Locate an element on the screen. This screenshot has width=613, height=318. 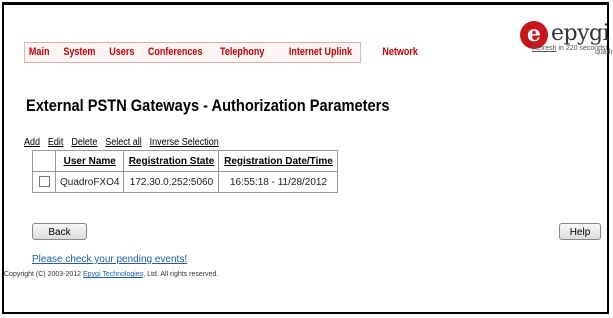
column-header-registration-state: Registration State is located at coordinates (171, 161).